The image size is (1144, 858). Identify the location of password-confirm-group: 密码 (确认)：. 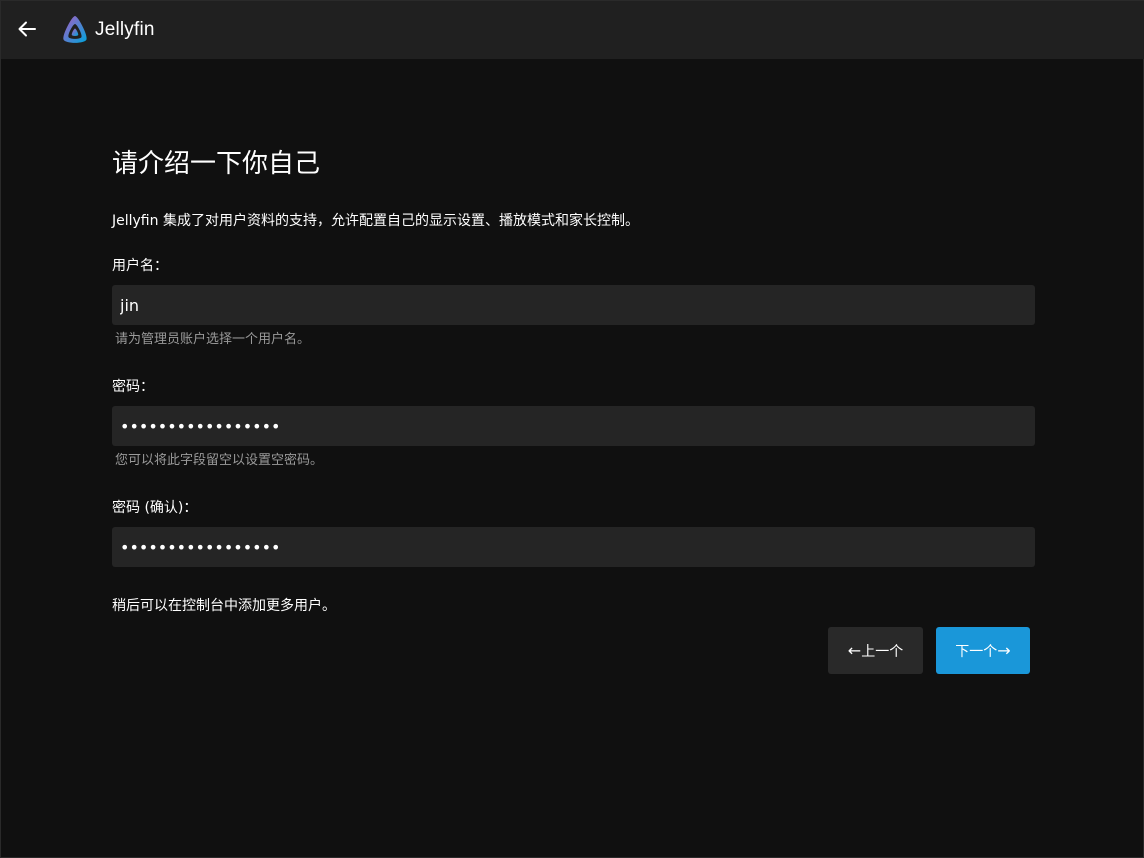
(573, 532).